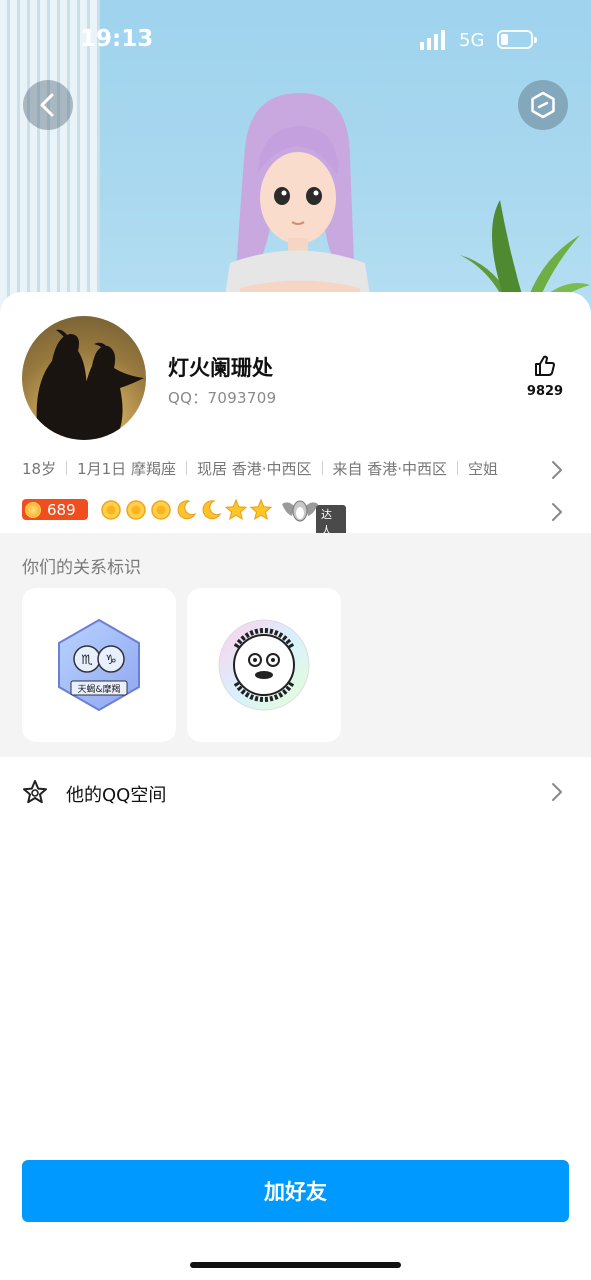  Describe the element at coordinates (254, 469) in the screenshot. I see `info-location: 现居 香港·中西区` at that location.